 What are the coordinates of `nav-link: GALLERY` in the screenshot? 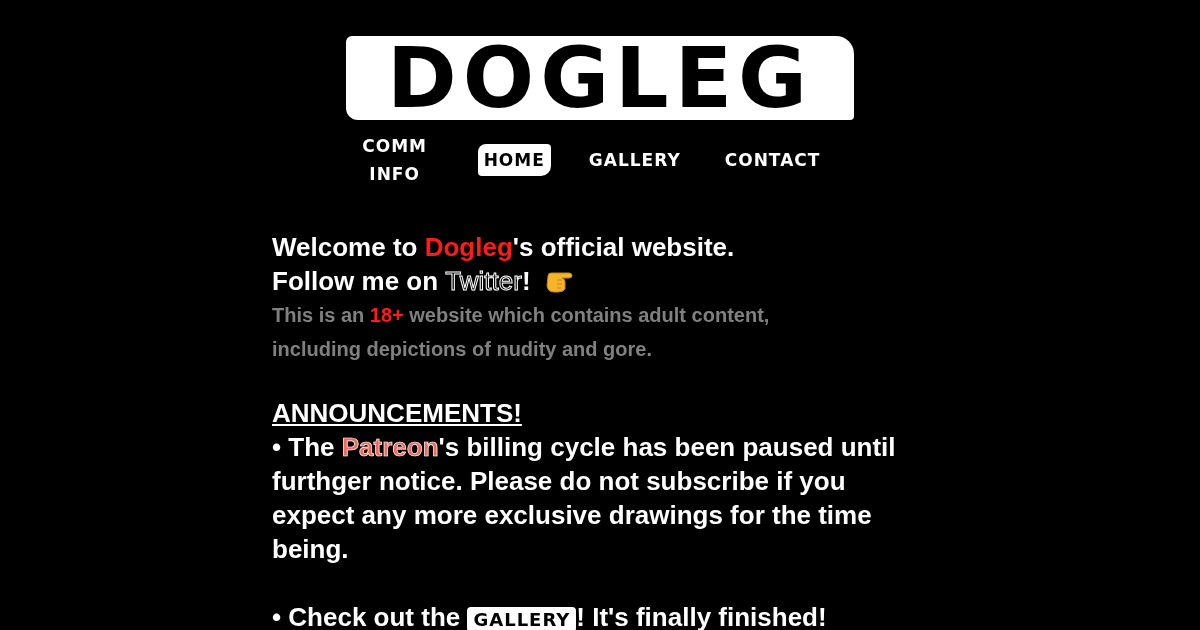 It's located at (634, 160).